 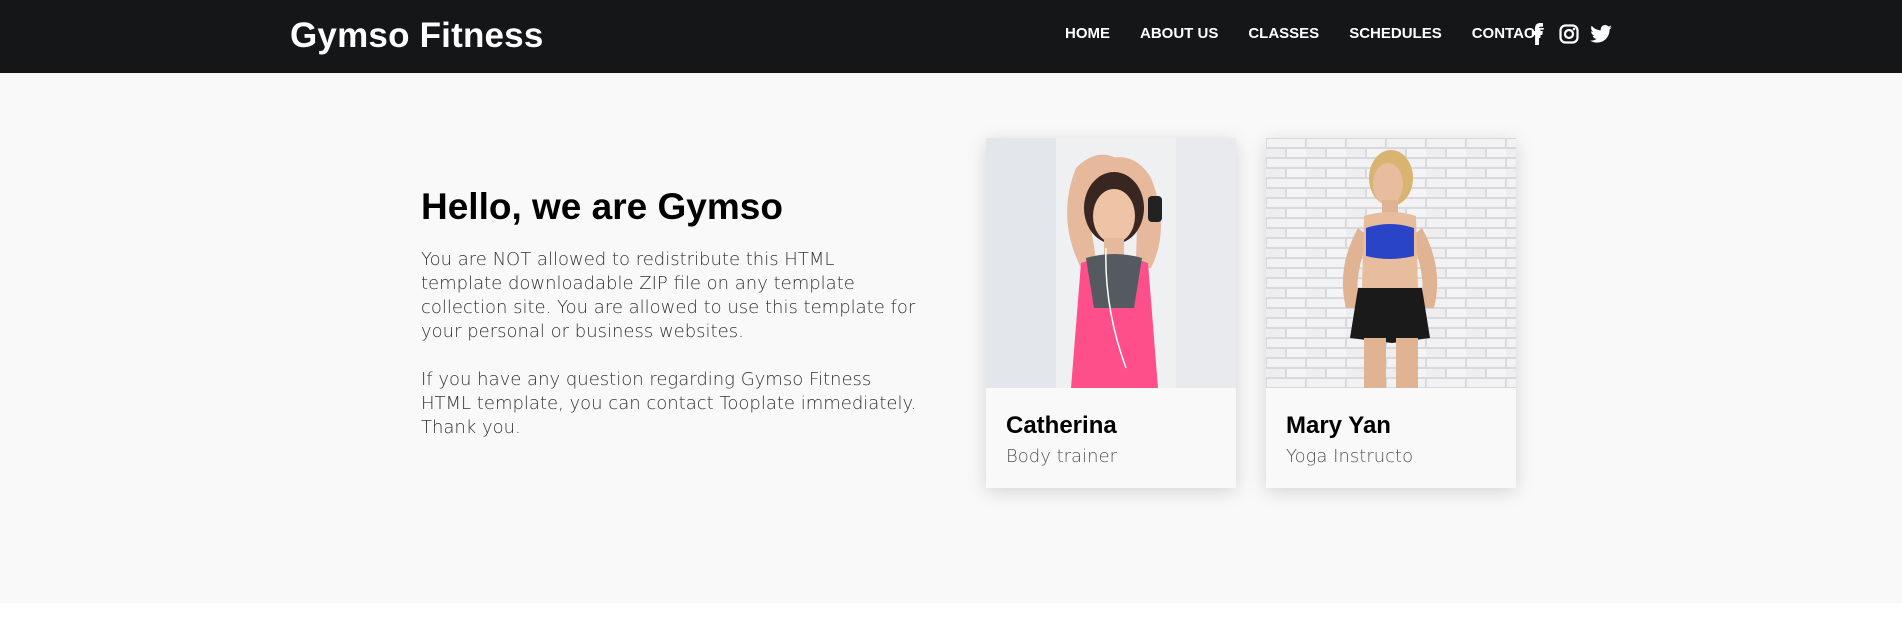 I want to click on brand-logo: Gymso Fitness, so click(x=417, y=36).